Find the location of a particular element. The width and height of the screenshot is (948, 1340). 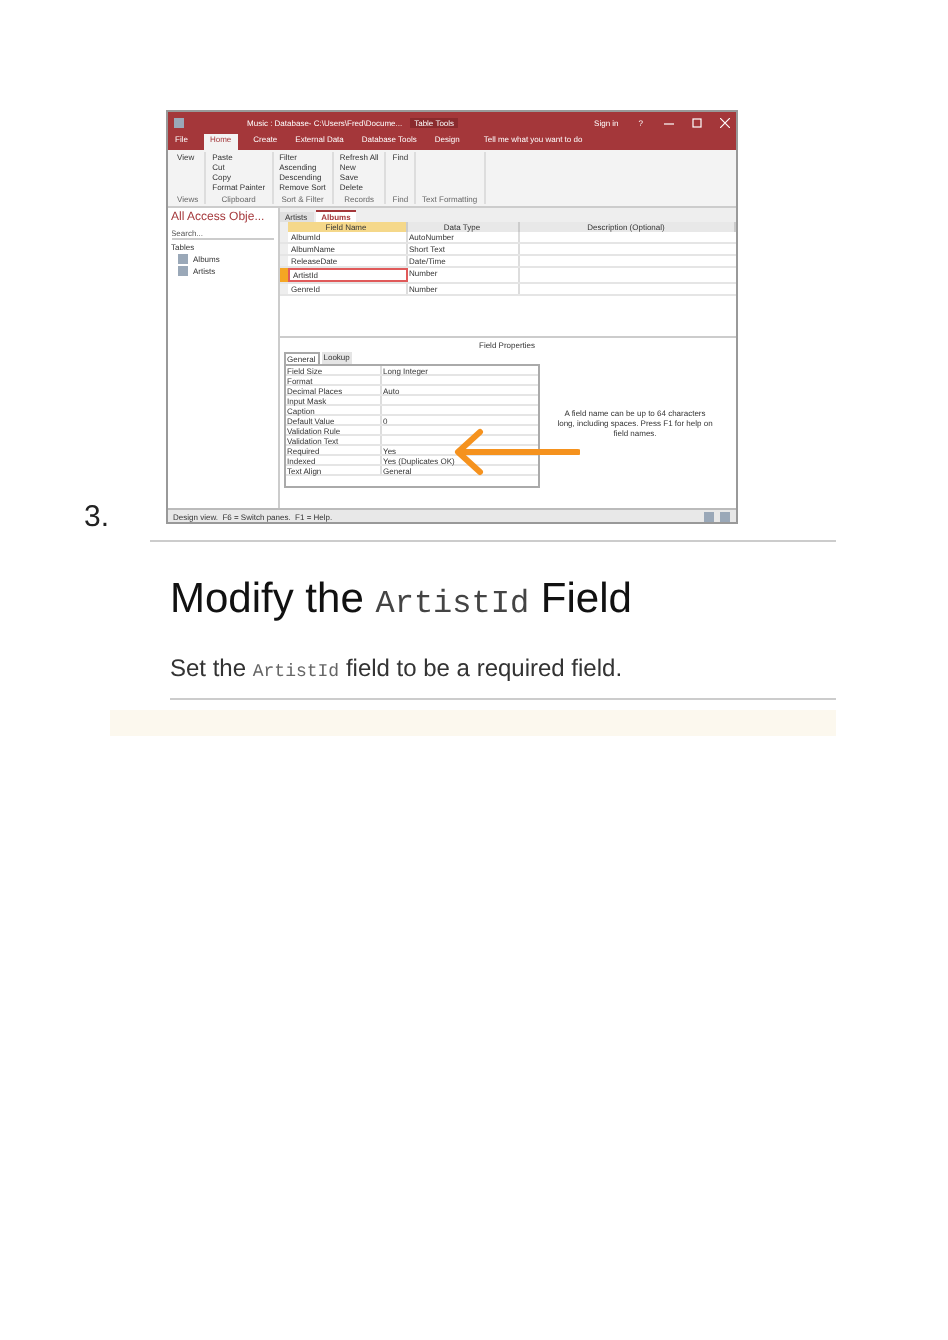

arrow-annotation is located at coordinates (515, 452).